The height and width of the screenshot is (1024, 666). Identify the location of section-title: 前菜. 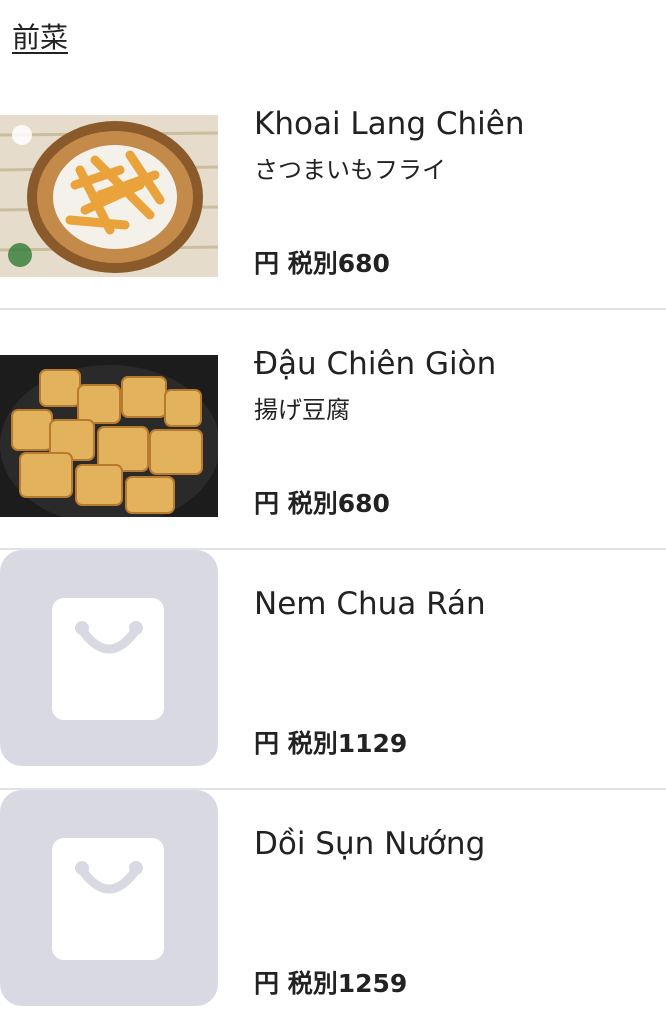
(40, 37).